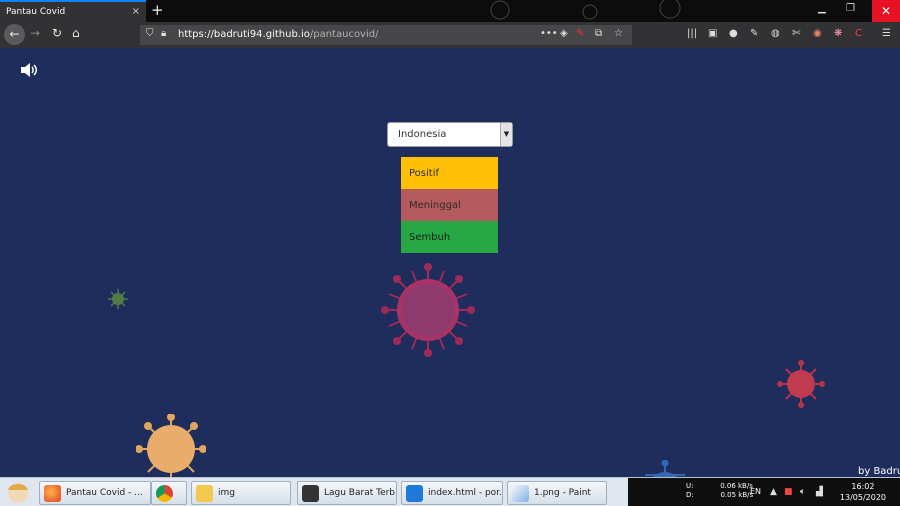 The height and width of the screenshot is (506, 900). I want to click on media-player-icon, so click(310, 493).